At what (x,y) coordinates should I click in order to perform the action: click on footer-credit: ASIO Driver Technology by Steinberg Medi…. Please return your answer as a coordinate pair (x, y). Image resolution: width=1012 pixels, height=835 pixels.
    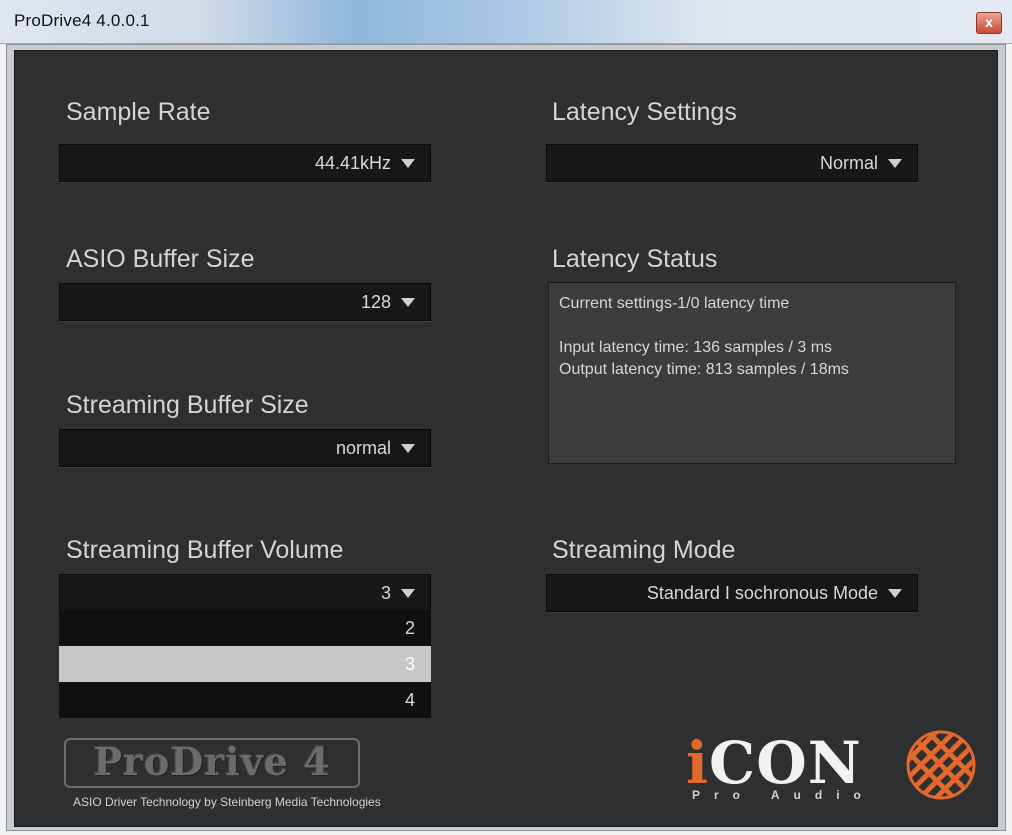
    Looking at the image, I should click on (227, 802).